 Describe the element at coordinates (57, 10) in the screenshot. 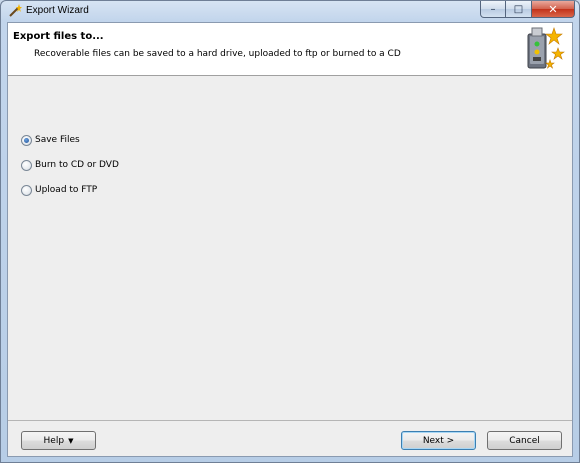

I see `window-title: Export Wizard` at that location.